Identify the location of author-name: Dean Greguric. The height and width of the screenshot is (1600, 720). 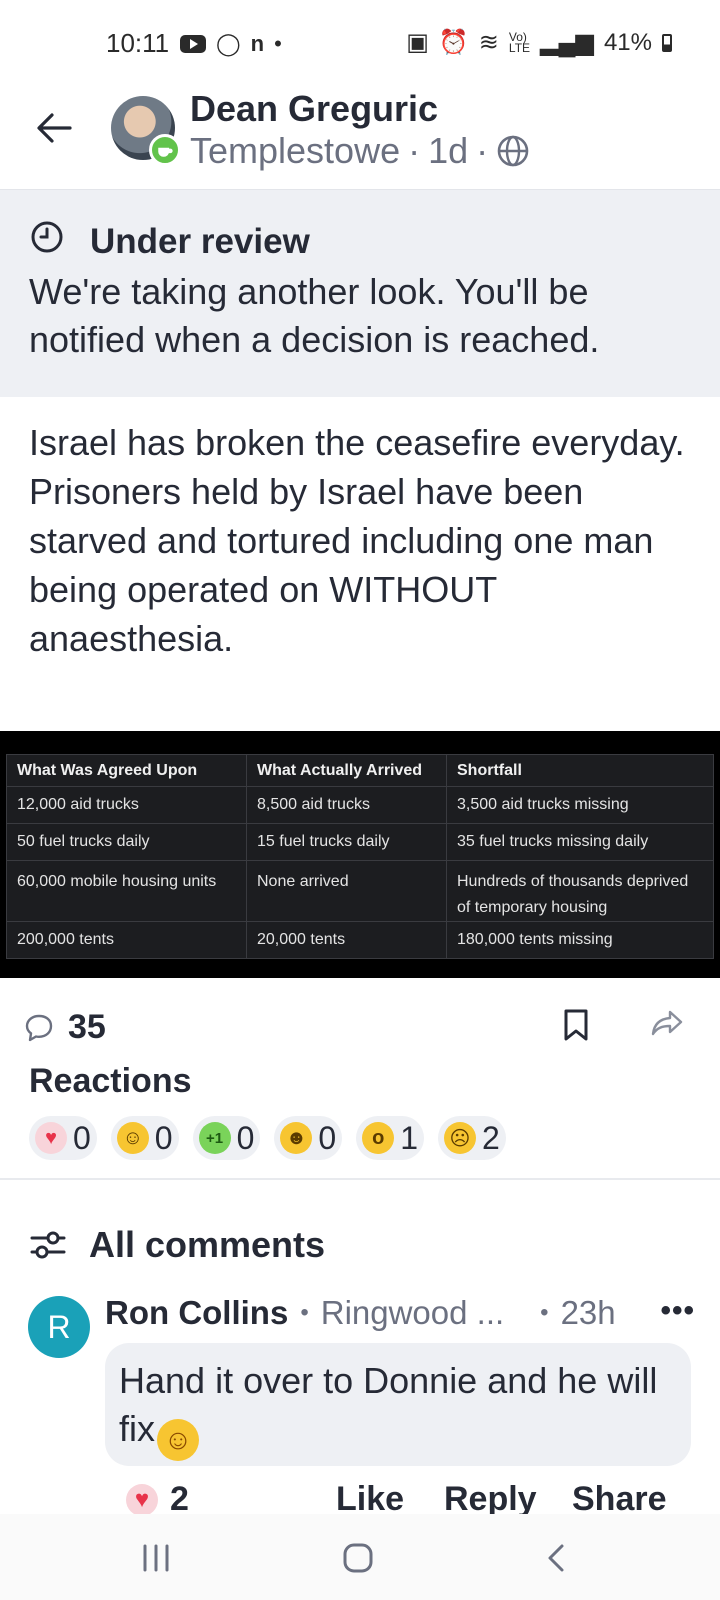
(314, 109).